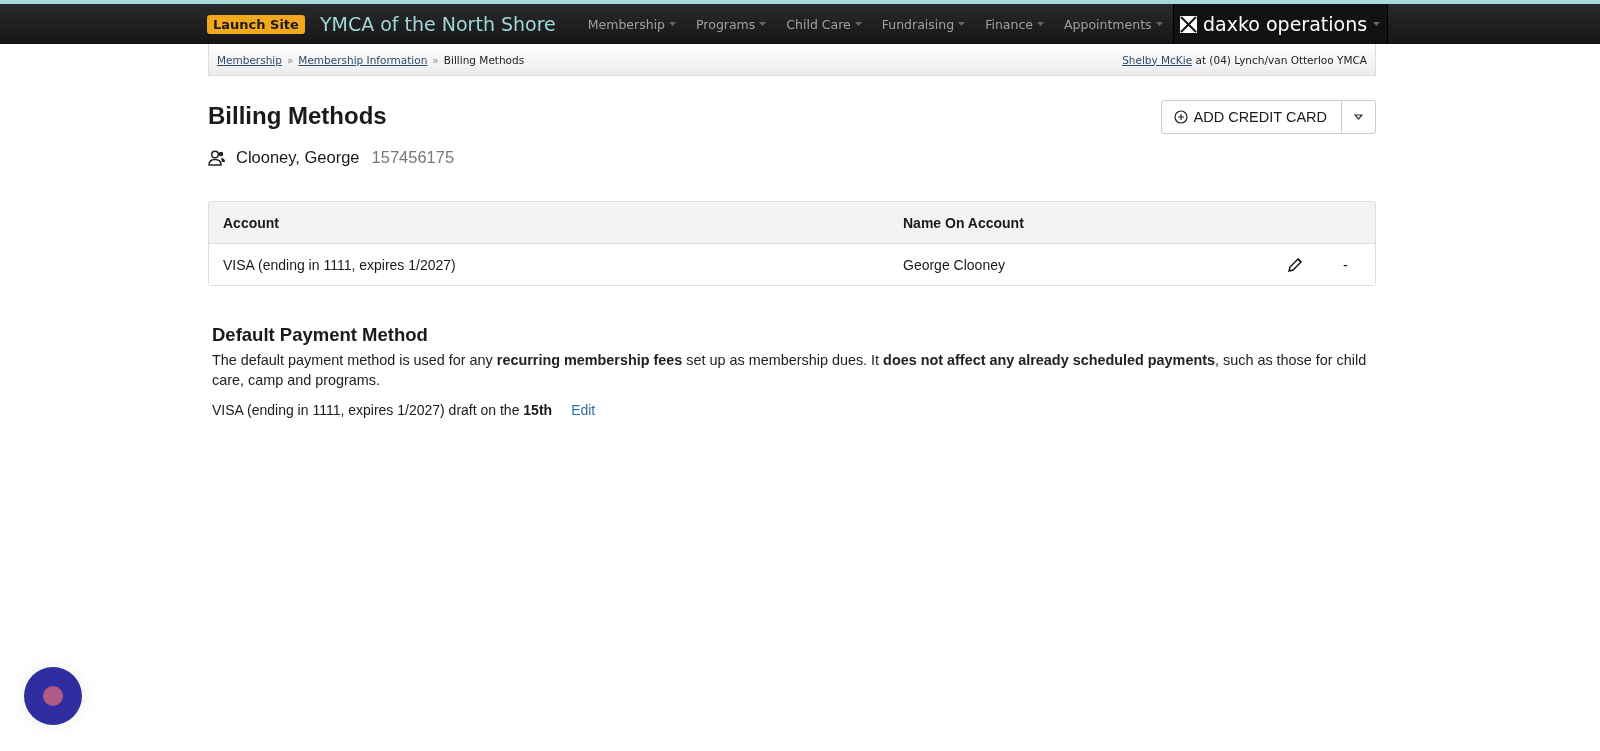  Describe the element at coordinates (340, 264) in the screenshot. I see `table-cell-text: VISA (ending in 1111, expires 1/2027)` at that location.